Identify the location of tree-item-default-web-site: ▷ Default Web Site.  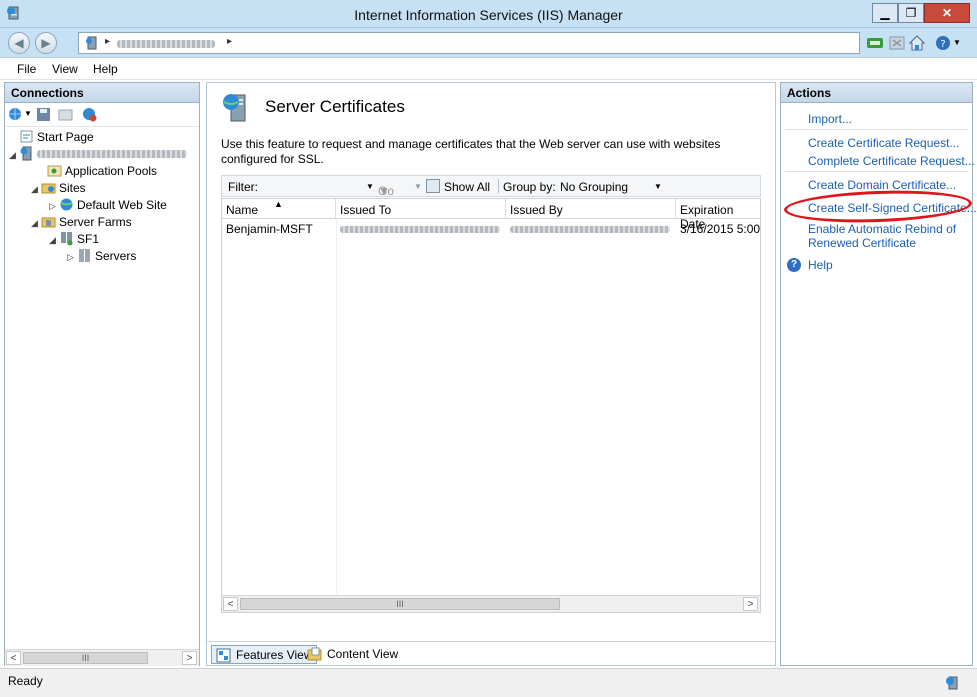
(108, 205).